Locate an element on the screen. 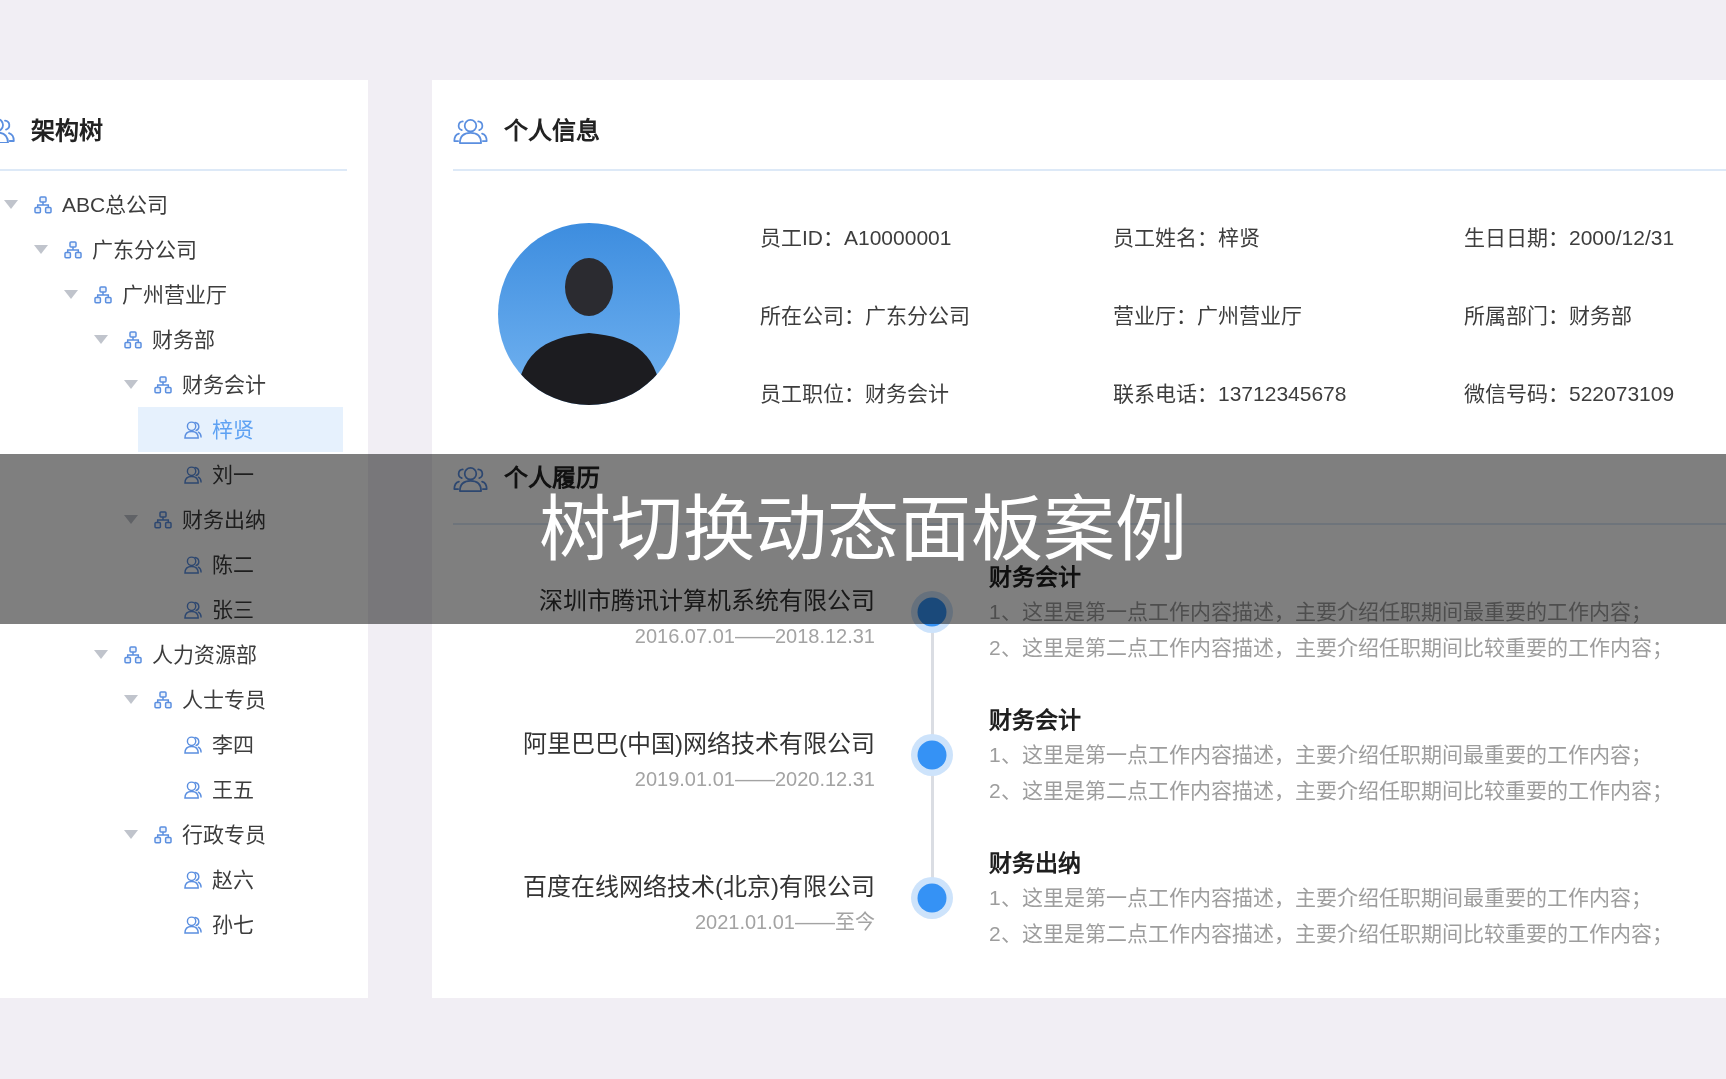 The image size is (1726, 1079). employment-period: 2019.01.01——2020.12.31 is located at coordinates (754, 779).